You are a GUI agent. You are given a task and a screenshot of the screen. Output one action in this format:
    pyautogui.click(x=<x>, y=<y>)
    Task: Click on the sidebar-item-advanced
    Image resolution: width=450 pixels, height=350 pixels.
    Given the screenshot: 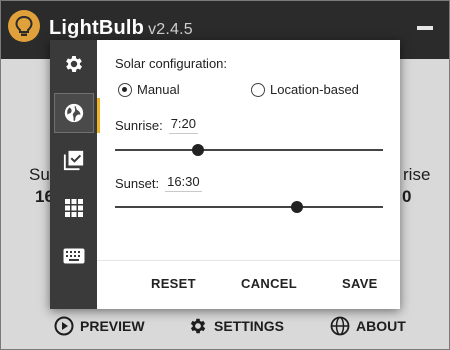 What is the action you would take?
    pyautogui.click(x=73, y=208)
    